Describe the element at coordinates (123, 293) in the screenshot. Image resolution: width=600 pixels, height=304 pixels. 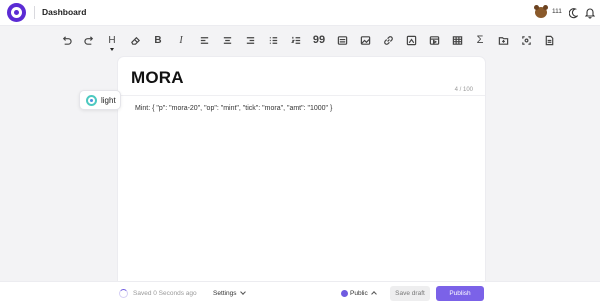
I see `saving-spinner-icon` at that location.